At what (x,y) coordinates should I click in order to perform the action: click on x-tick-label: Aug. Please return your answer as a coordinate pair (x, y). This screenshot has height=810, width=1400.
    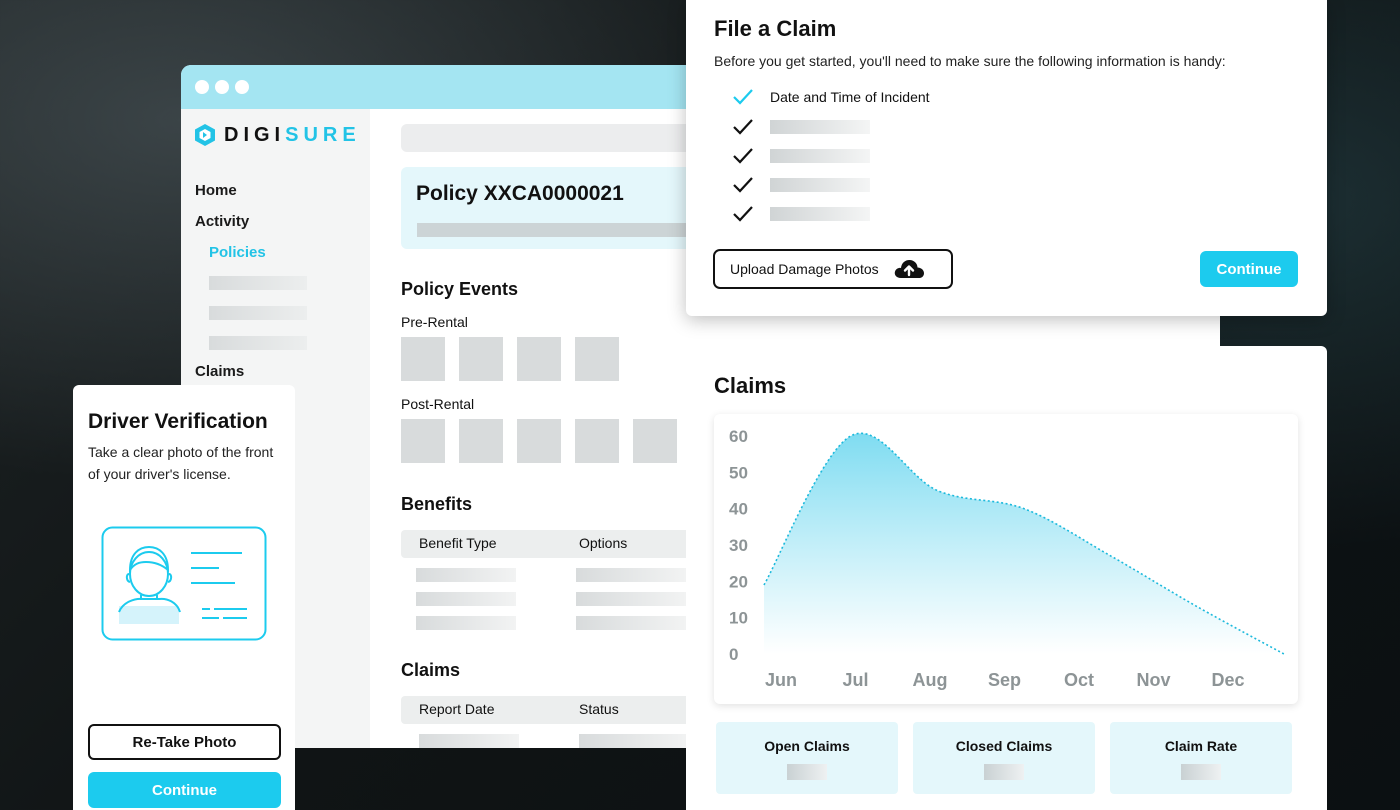
    Looking at the image, I should click on (930, 680).